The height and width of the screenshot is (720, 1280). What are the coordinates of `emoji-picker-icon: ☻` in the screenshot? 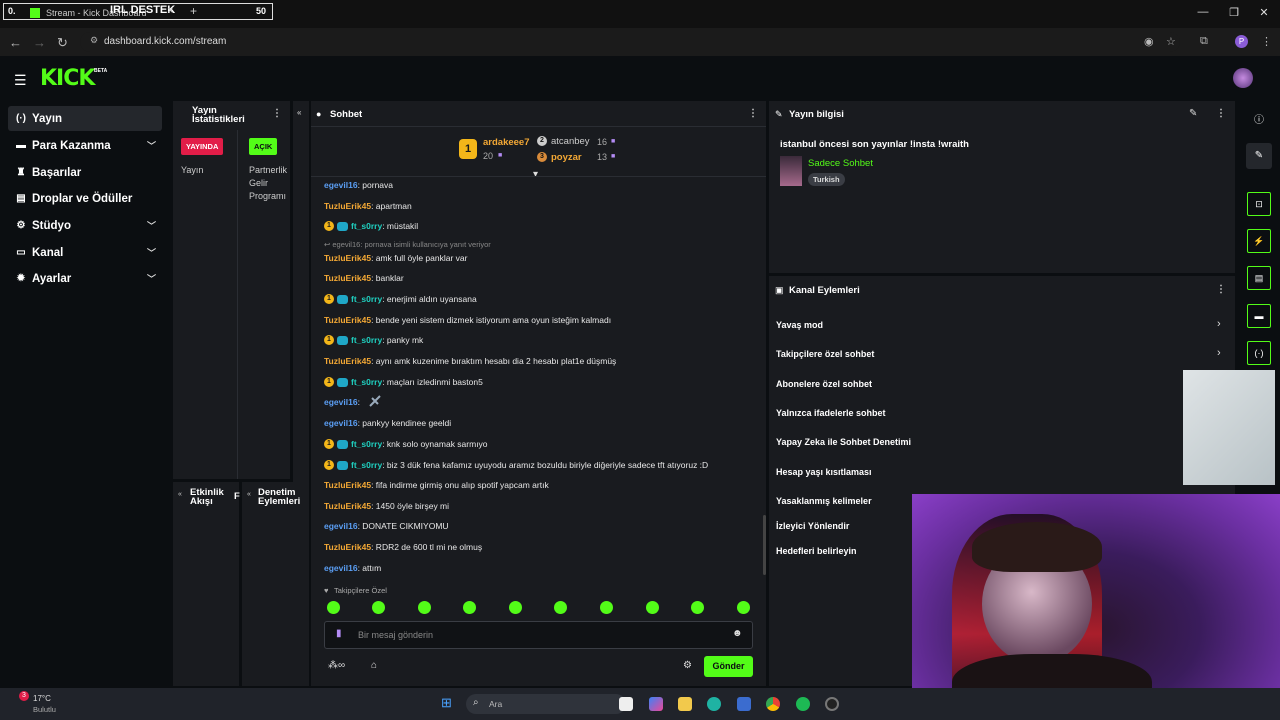 It's located at (737, 633).